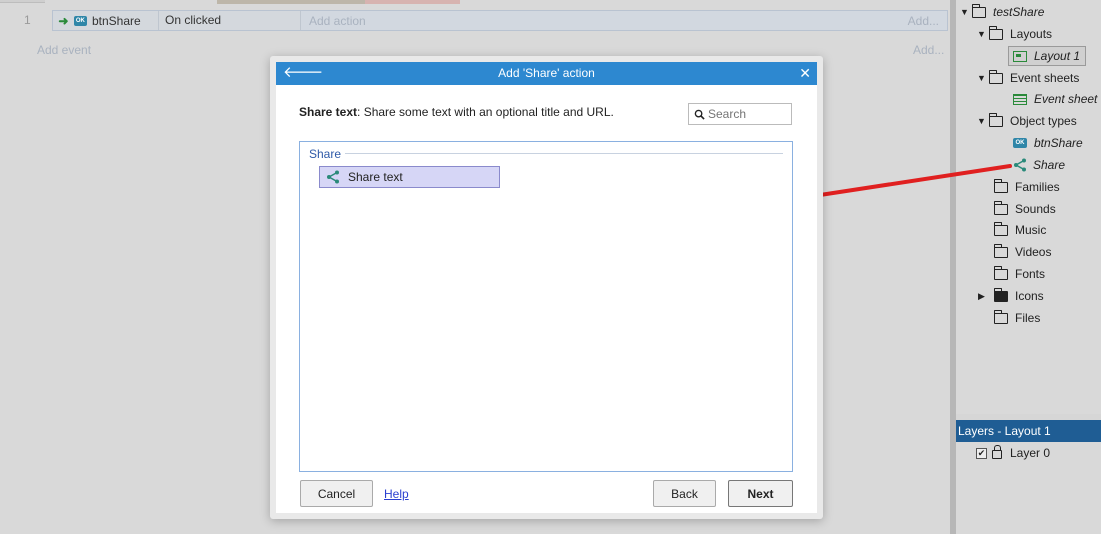 Image resolution: width=1101 pixels, height=534 pixels. Describe the element at coordinates (1020, 56) in the screenshot. I see `layout-icon` at that location.